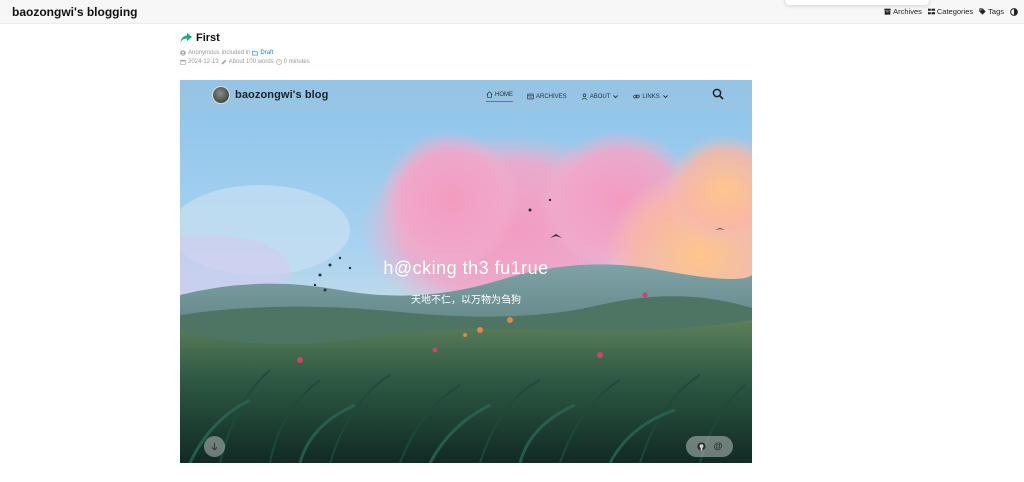  I want to click on embedded-menu-home: HOME, so click(499, 96).